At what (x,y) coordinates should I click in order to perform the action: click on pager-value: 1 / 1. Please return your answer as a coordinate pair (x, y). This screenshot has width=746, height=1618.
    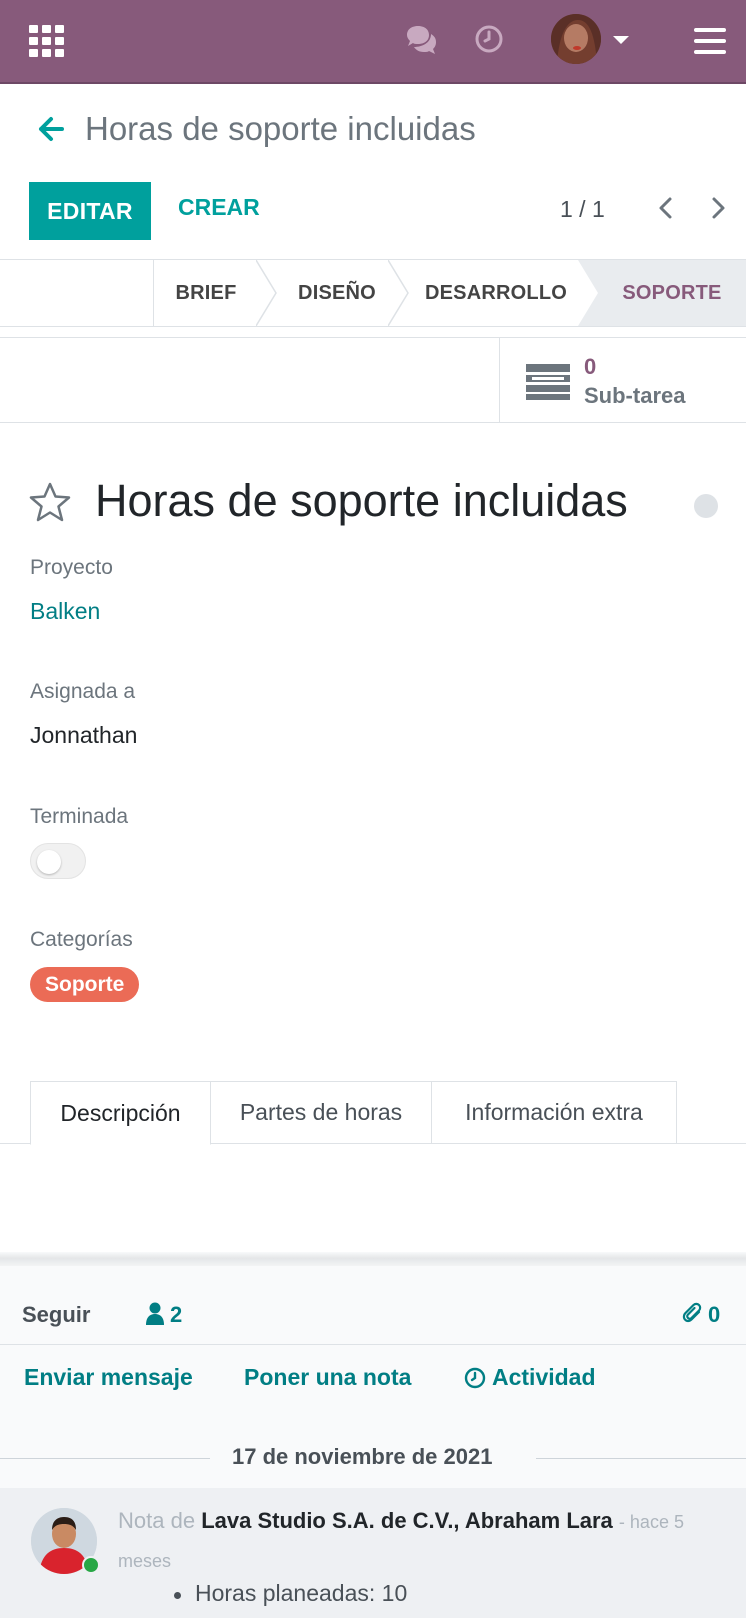
    Looking at the image, I should click on (582, 209).